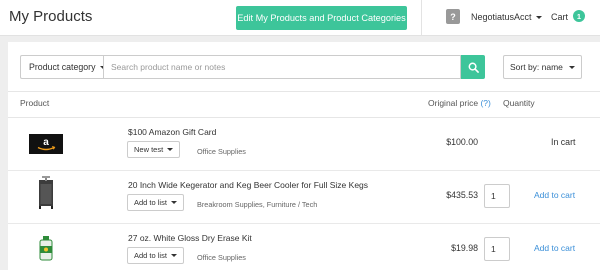 The width and height of the screenshot is (600, 270). I want to click on product-price: $19.98, so click(464, 248).